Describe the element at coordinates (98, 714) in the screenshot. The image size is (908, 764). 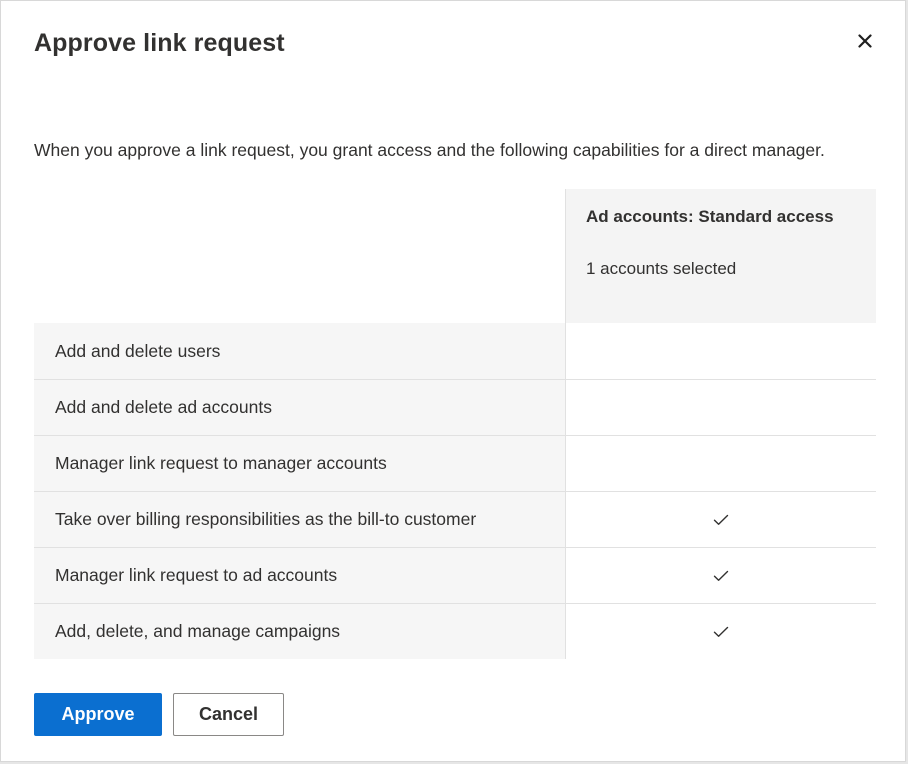
I see `approve-button: Approve` at that location.